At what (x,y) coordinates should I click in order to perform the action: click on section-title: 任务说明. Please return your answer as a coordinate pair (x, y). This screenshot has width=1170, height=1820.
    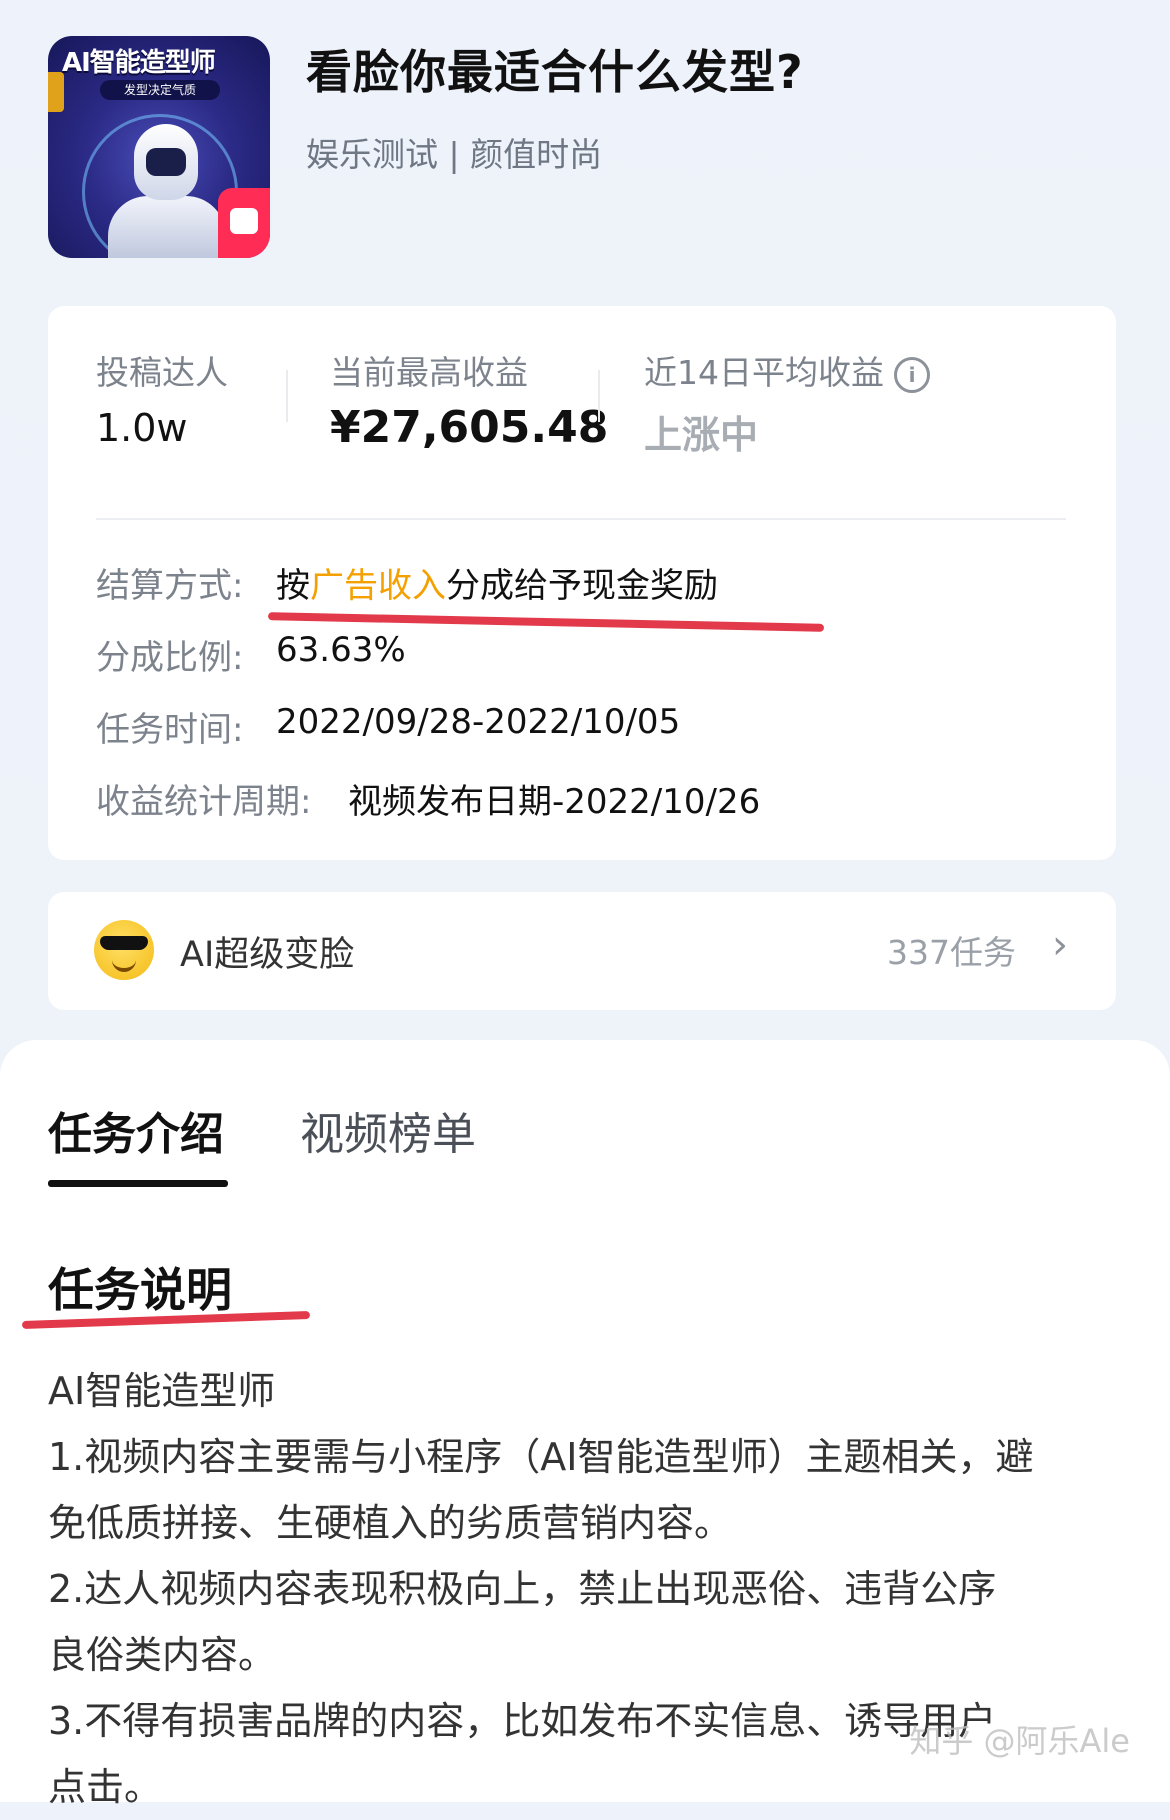
    Looking at the image, I should click on (140, 1290).